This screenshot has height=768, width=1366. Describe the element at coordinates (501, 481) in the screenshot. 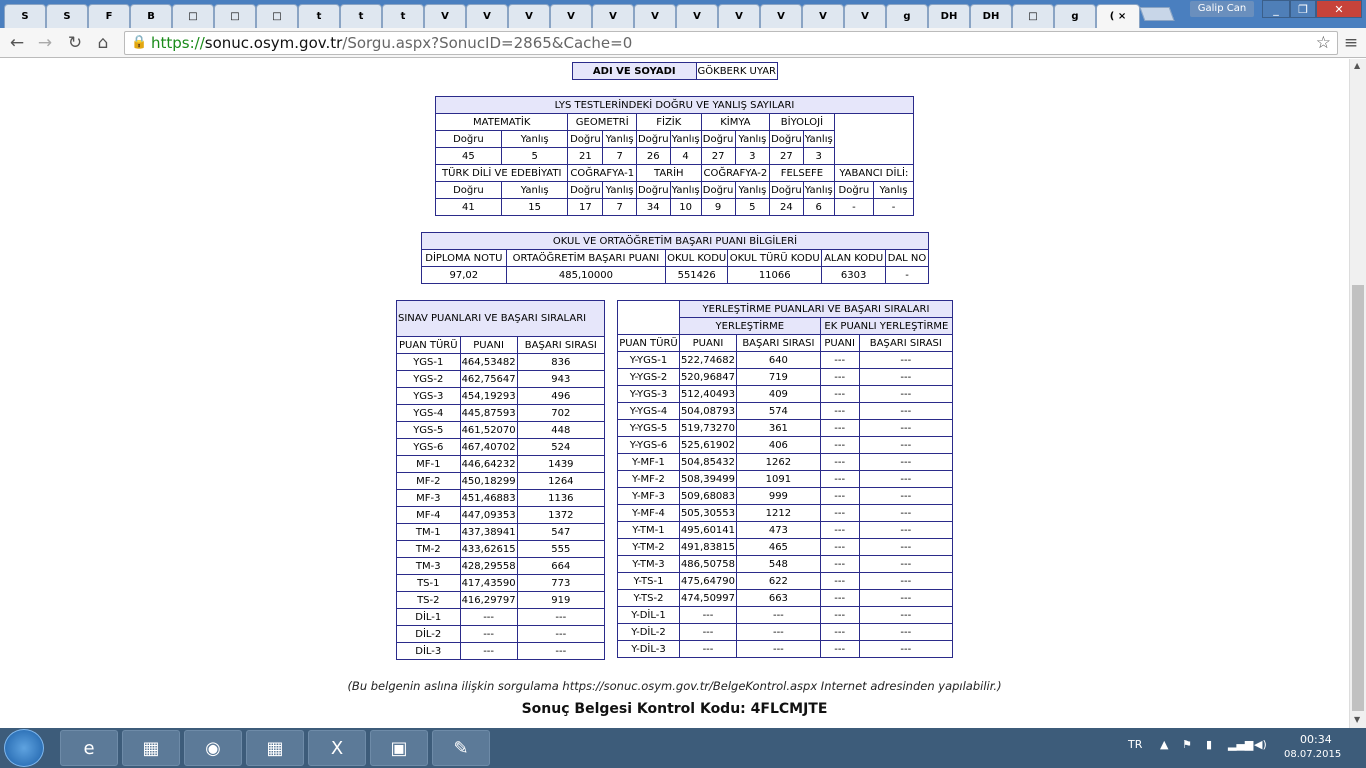

I see `table-row: MF-2 450,18299 1264` at that location.